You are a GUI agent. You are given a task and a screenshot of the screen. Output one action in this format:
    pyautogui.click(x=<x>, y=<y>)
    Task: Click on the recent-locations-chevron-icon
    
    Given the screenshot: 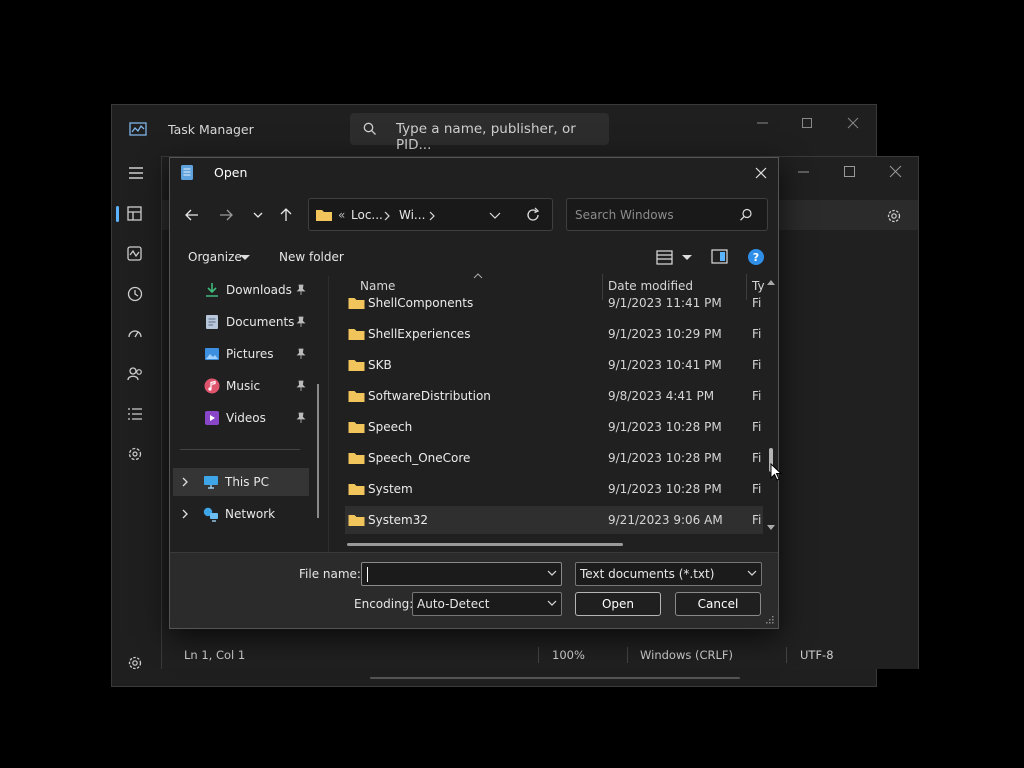 What is the action you would take?
    pyautogui.click(x=258, y=215)
    